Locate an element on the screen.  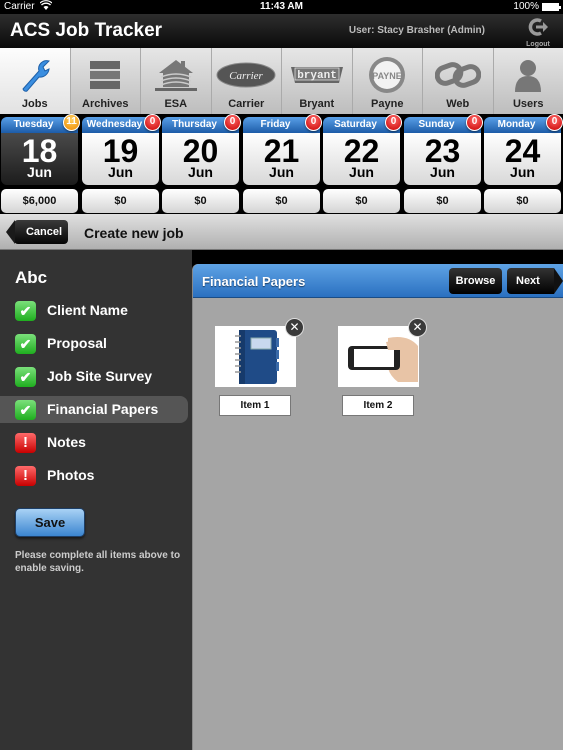
tab-web: Web is located at coordinates (458, 81).